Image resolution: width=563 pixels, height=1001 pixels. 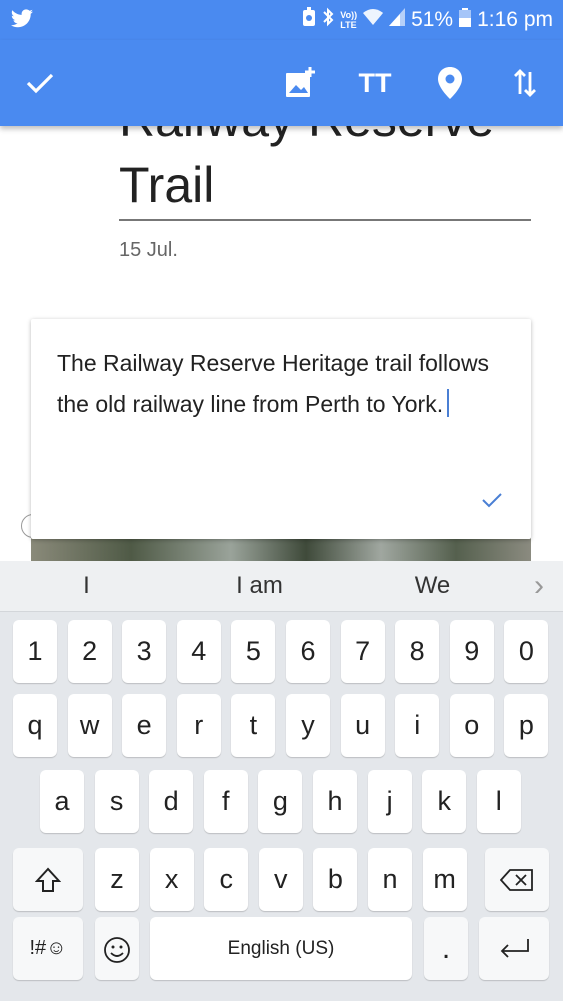 I want to click on suggestion-expand-button: ›, so click(x=539, y=586).